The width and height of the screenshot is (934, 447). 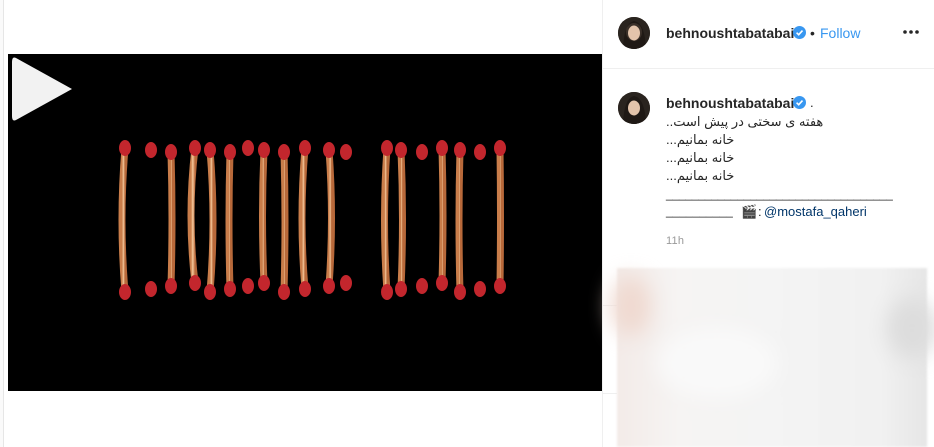 What do you see at coordinates (840, 33) in the screenshot?
I see `follow-button: Follow` at bounding box center [840, 33].